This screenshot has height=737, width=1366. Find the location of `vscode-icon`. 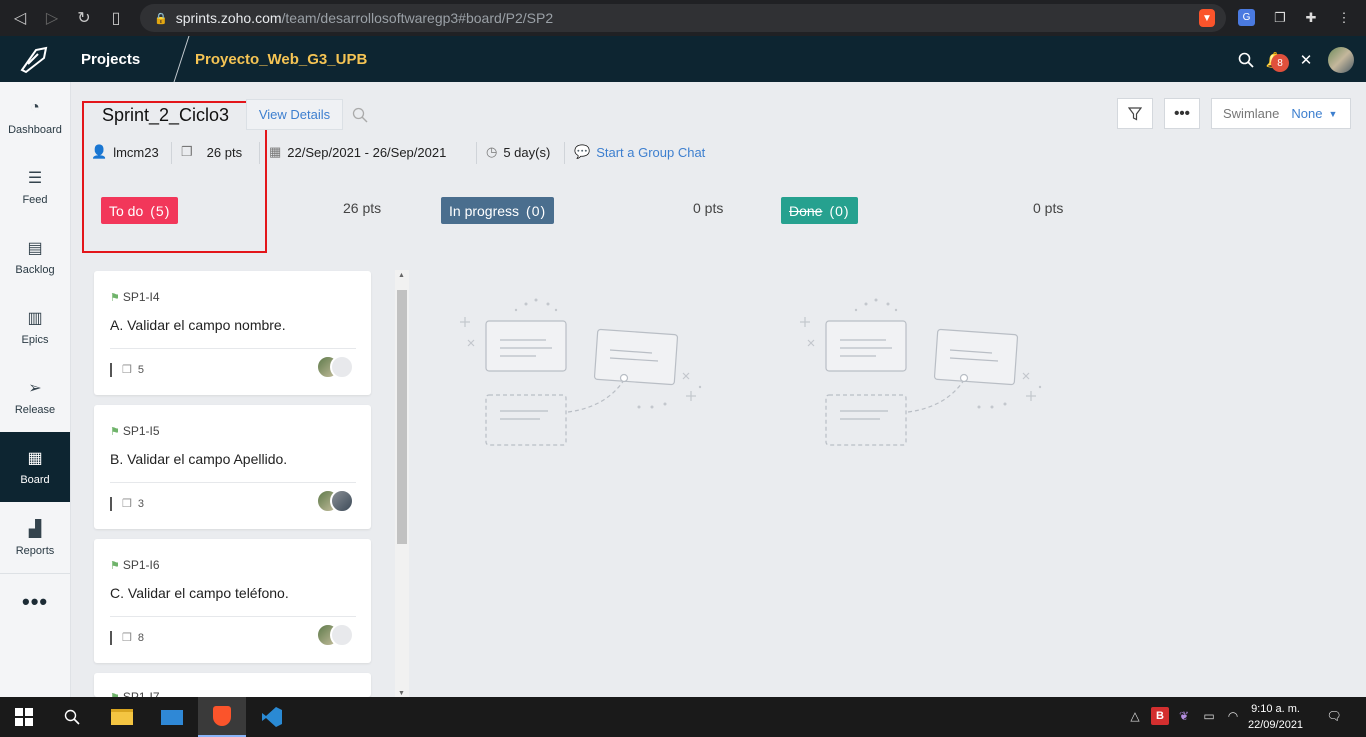

vscode-icon is located at coordinates (272, 717).